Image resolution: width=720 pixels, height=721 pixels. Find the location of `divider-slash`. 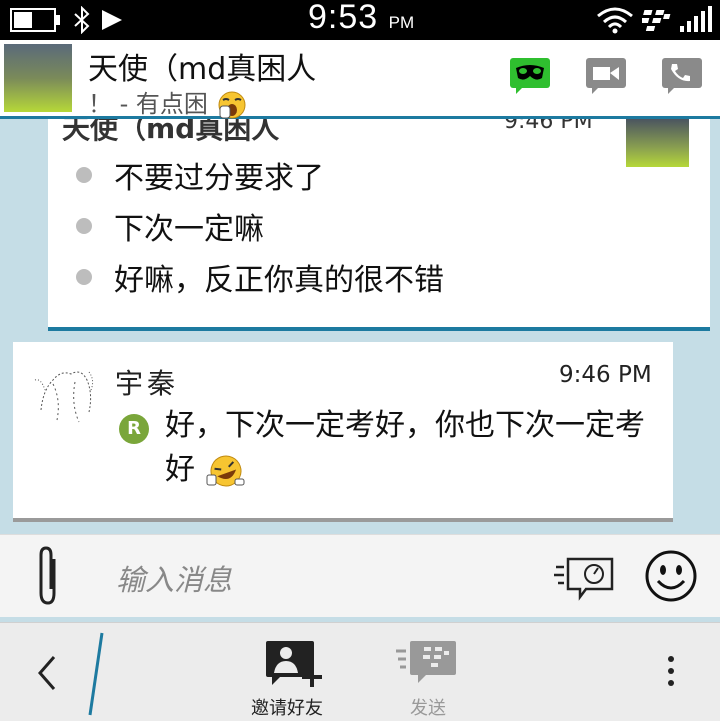

divider-slash is located at coordinates (96, 674).